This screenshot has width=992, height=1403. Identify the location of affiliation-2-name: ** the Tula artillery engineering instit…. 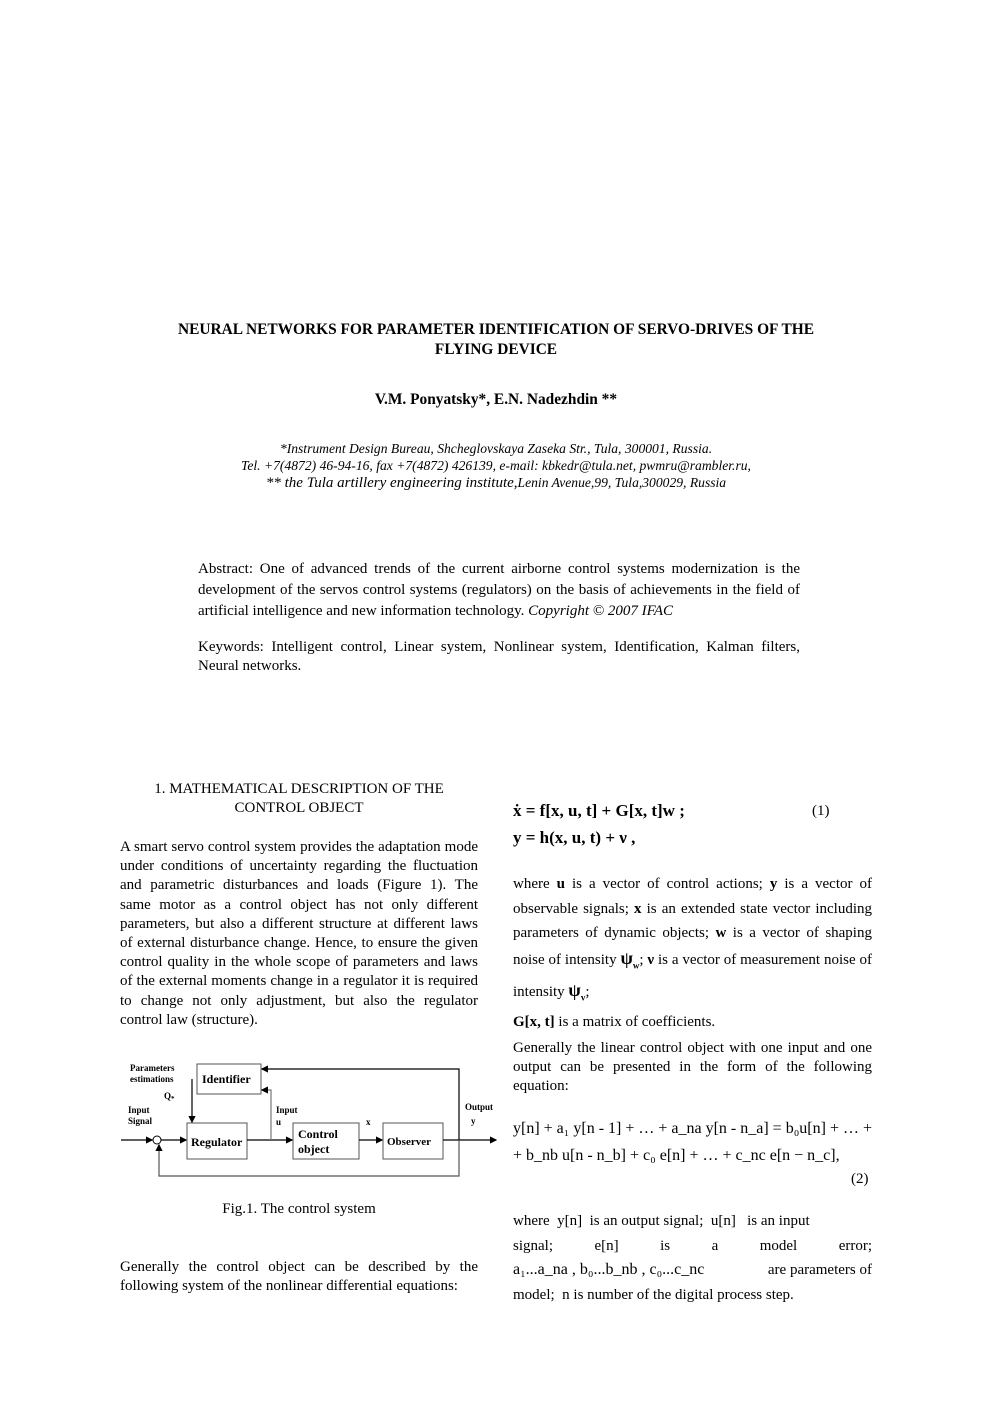
(391, 483).